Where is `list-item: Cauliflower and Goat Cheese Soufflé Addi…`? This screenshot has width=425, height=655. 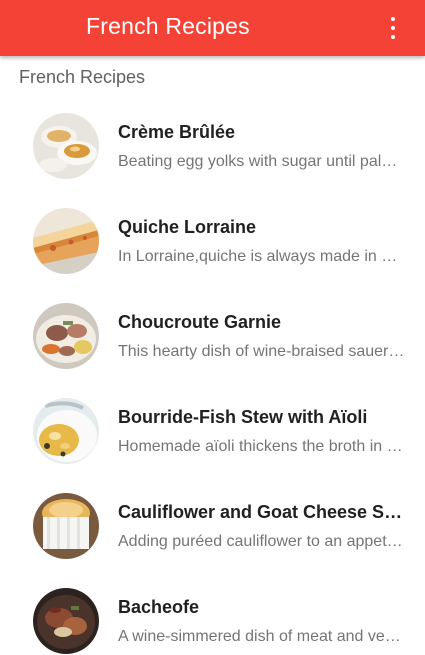 list-item: Cauliflower and Goat Cheese Soufflé Addi… is located at coordinates (212, 527).